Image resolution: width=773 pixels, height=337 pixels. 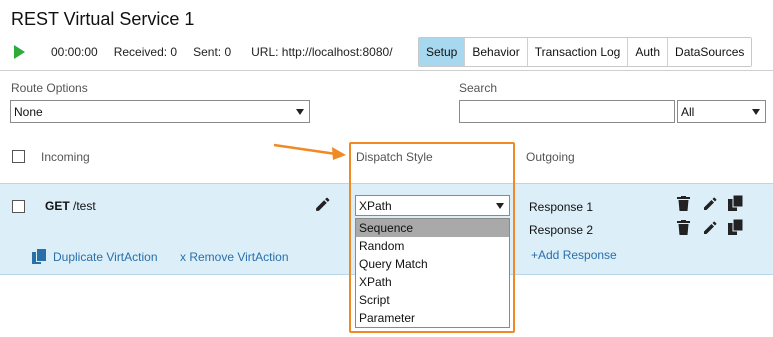 I want to click on search-input, so click(x=567, y=111).